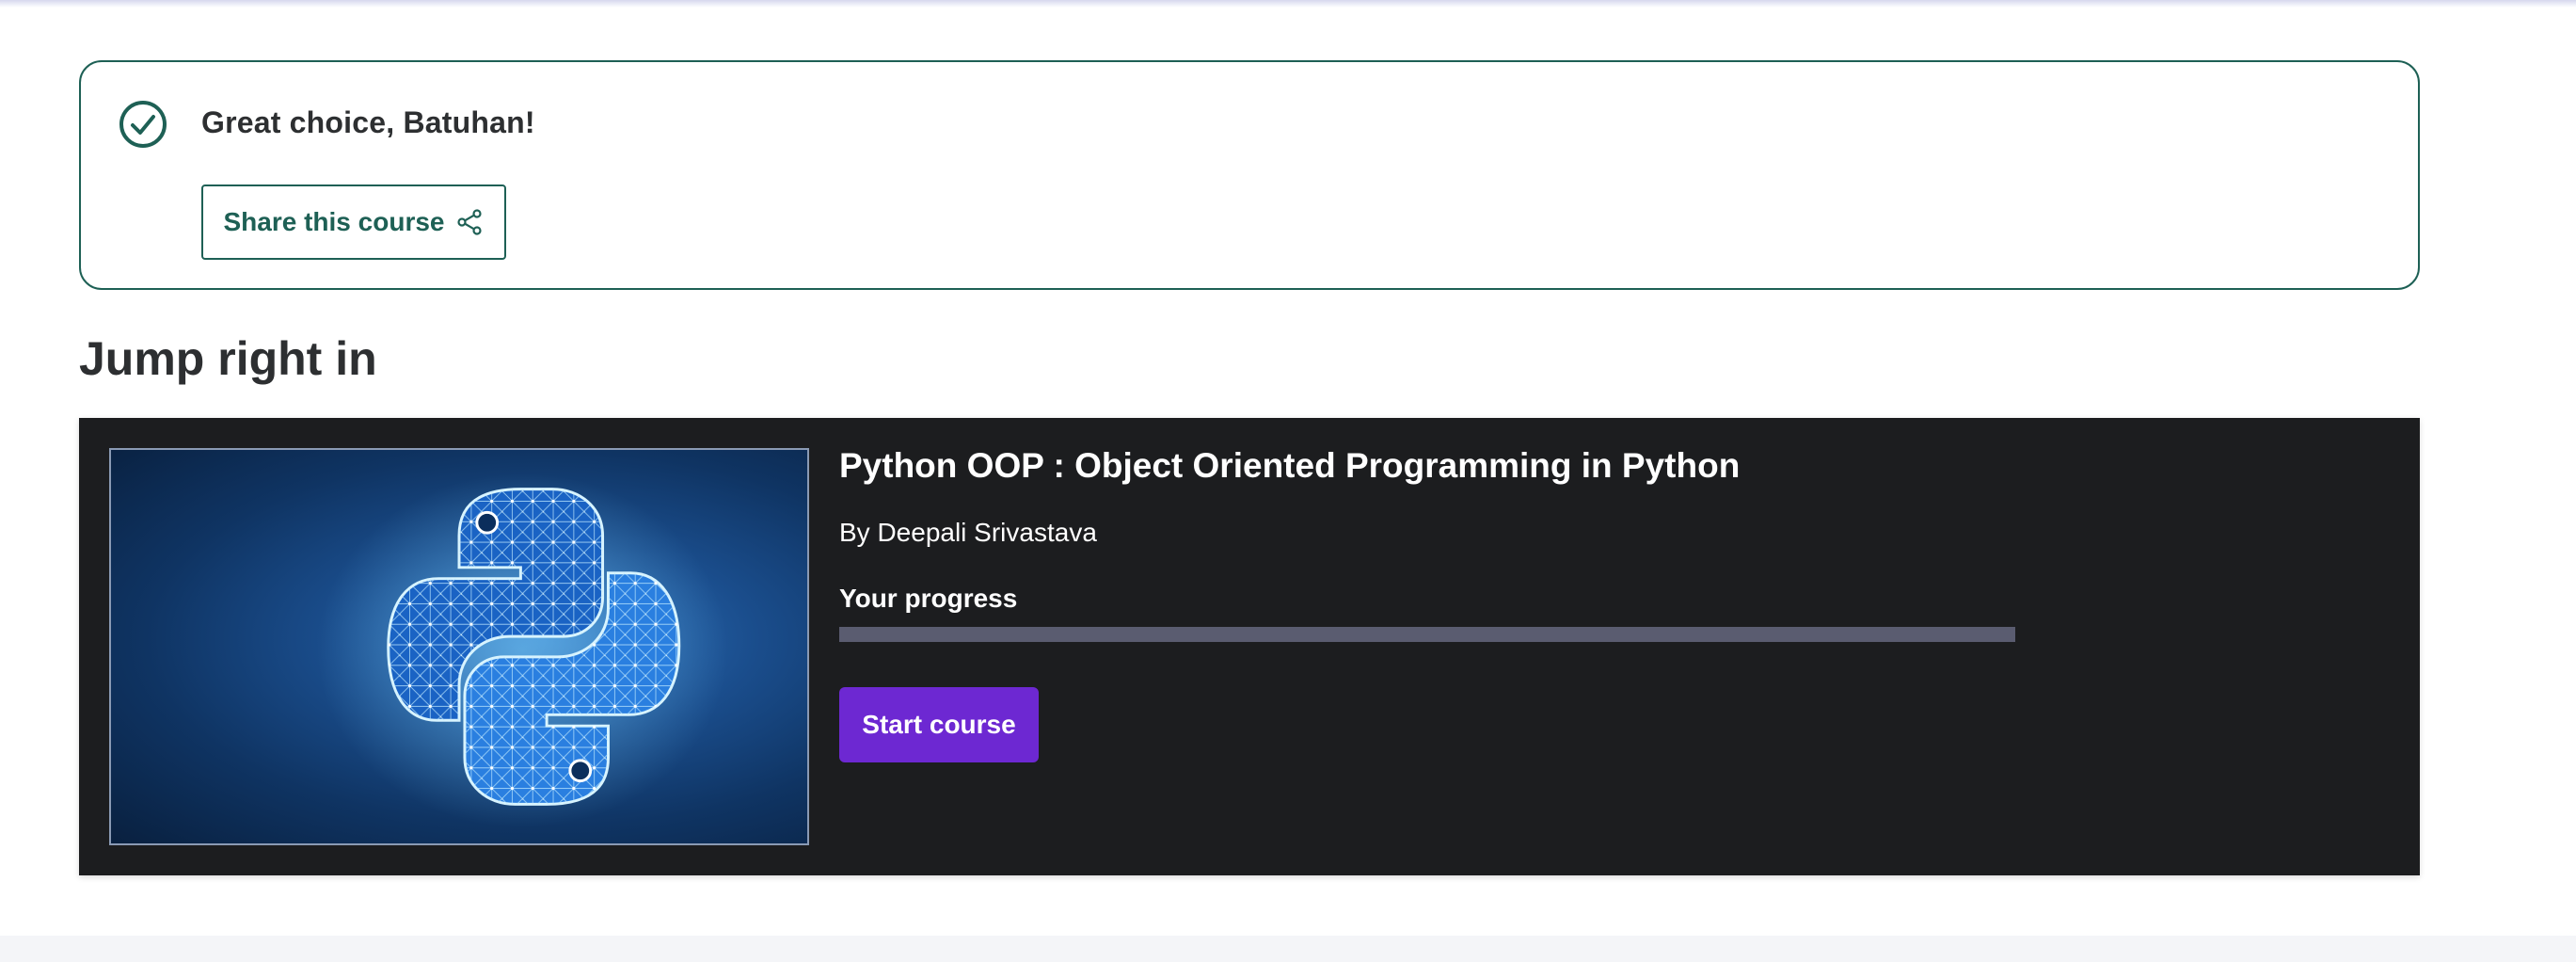 The width and height of the screenshot is (2576, 962). I want to click on share-icon, so click(470, 222).